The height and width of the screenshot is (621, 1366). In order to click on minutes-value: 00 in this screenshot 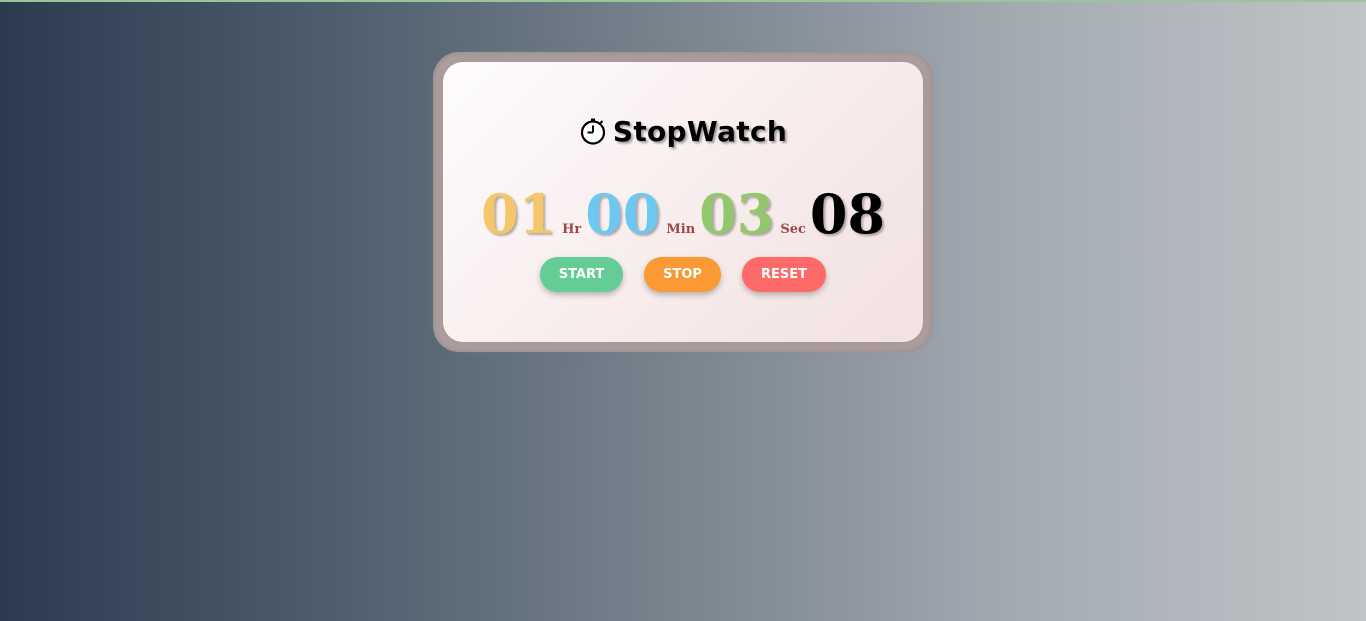, I will do `click(623, 214)`.